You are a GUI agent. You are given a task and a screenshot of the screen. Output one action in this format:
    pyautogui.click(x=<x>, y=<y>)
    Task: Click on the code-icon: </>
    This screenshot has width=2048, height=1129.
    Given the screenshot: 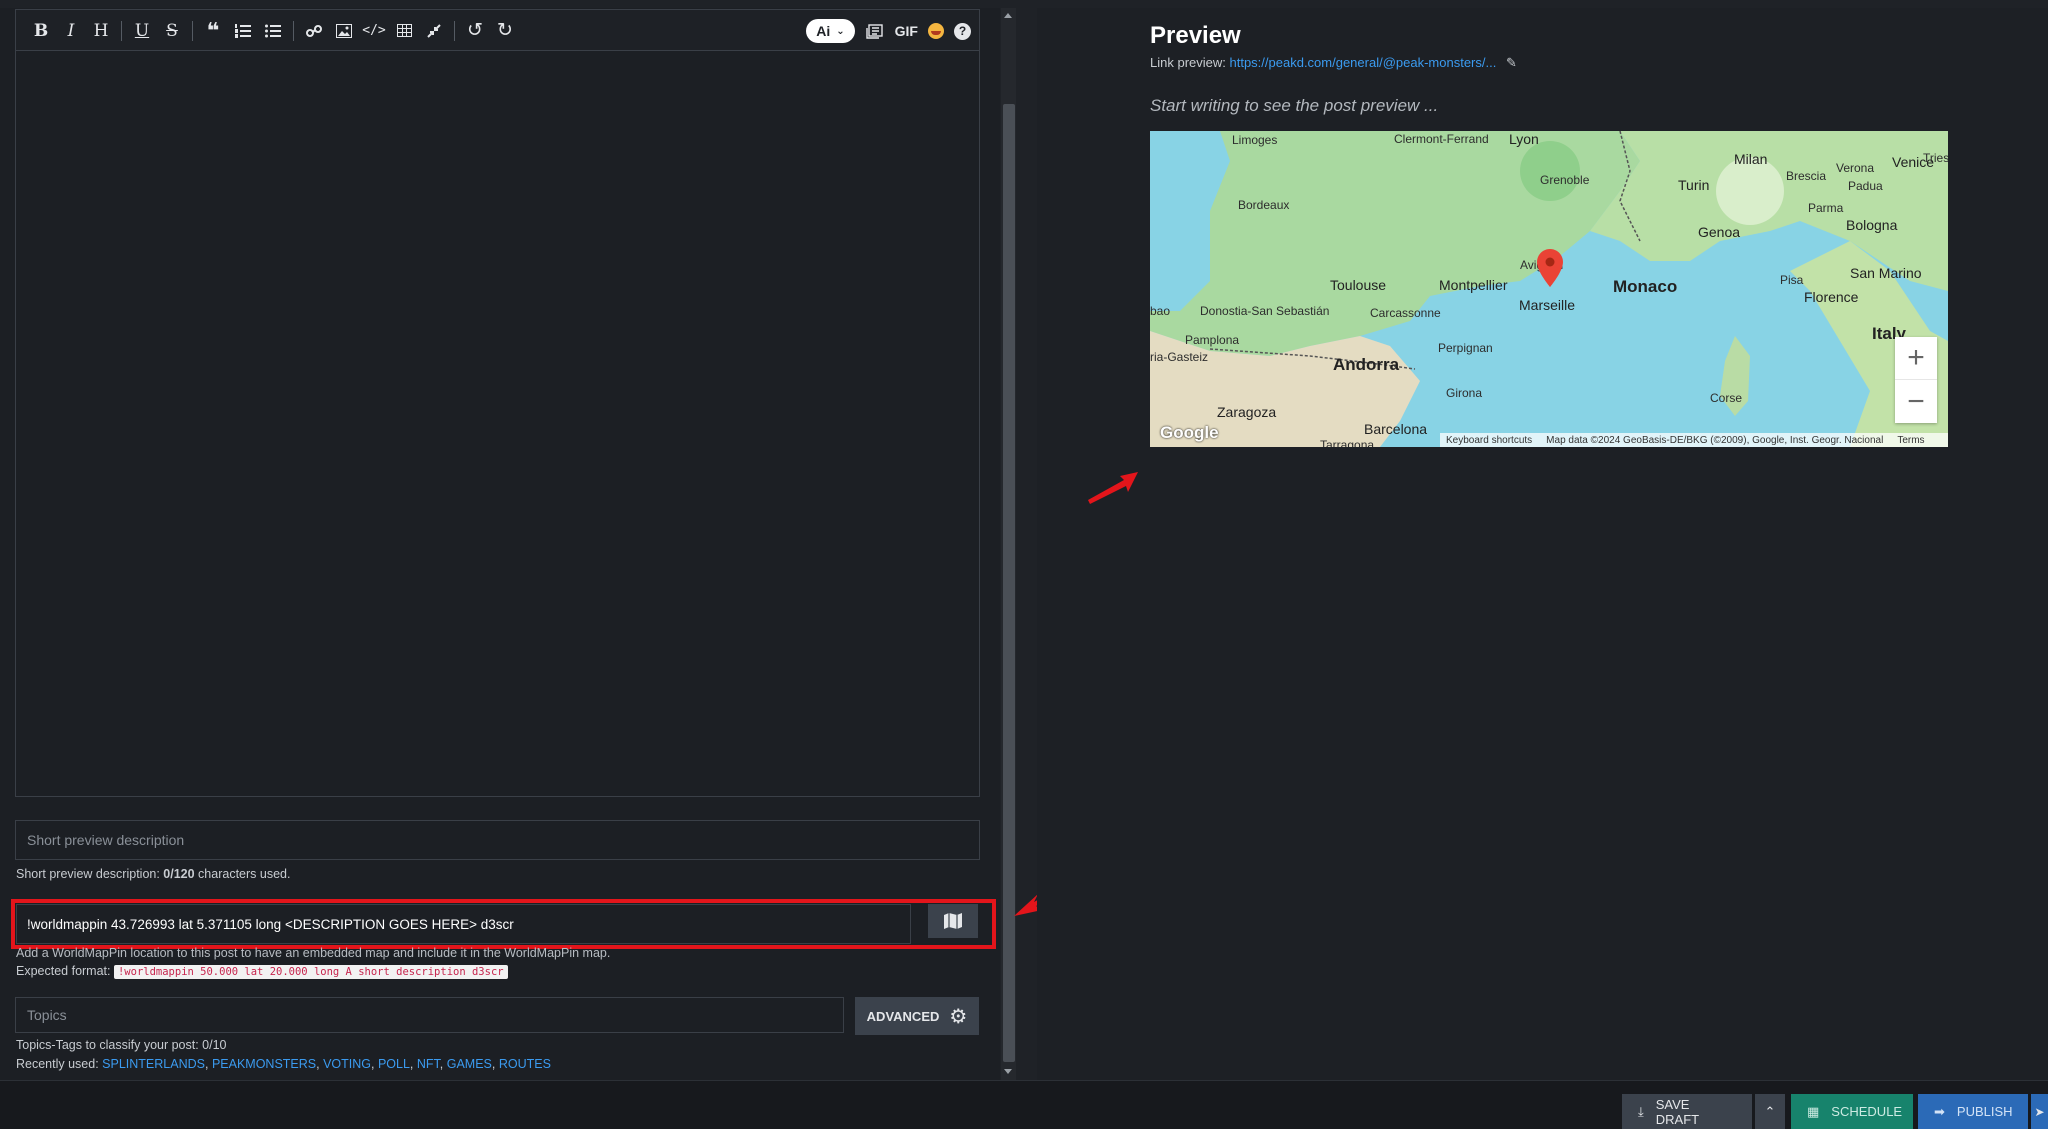 What is the action you would take?
    pyautogui.click(x=374, y=31)
    